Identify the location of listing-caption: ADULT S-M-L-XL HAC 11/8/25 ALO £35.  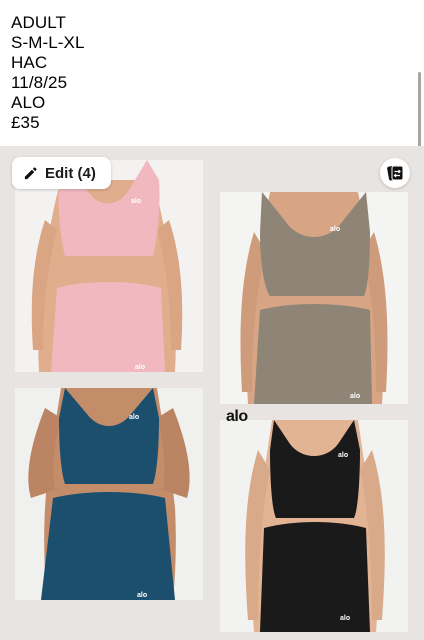
(48, 73).